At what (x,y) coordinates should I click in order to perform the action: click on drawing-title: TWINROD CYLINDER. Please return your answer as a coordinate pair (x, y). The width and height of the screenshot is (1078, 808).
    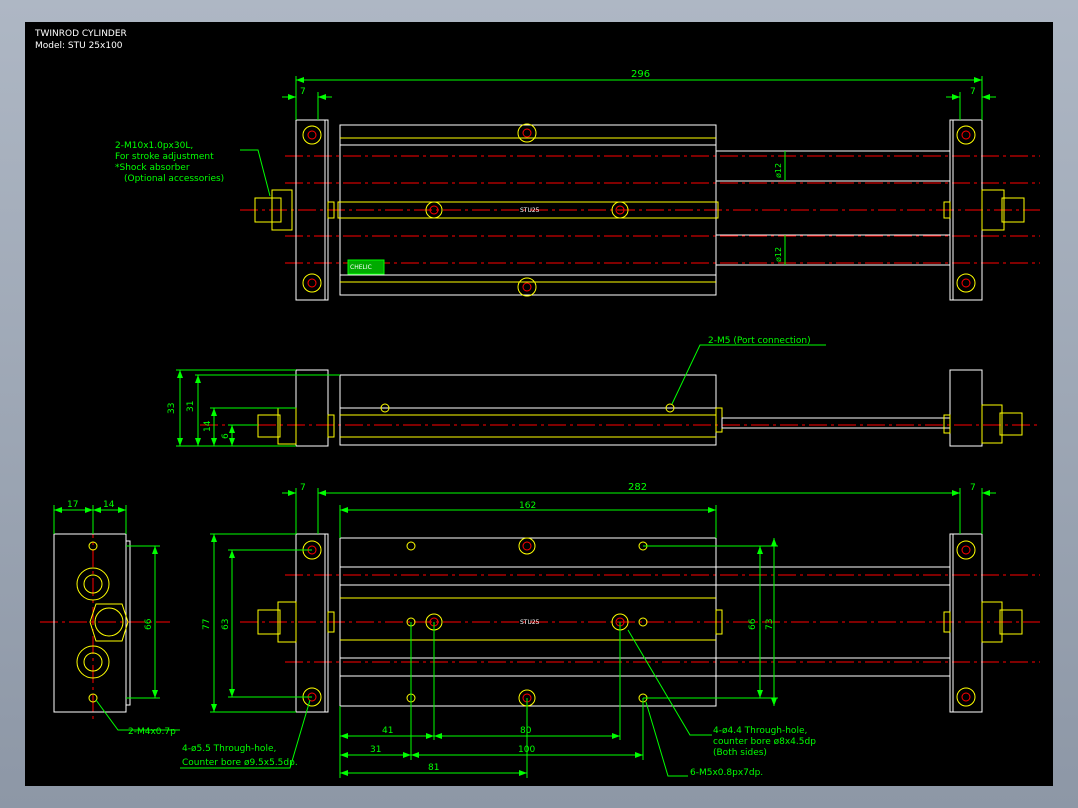
    Looking at the image, I should click on (80, 34).